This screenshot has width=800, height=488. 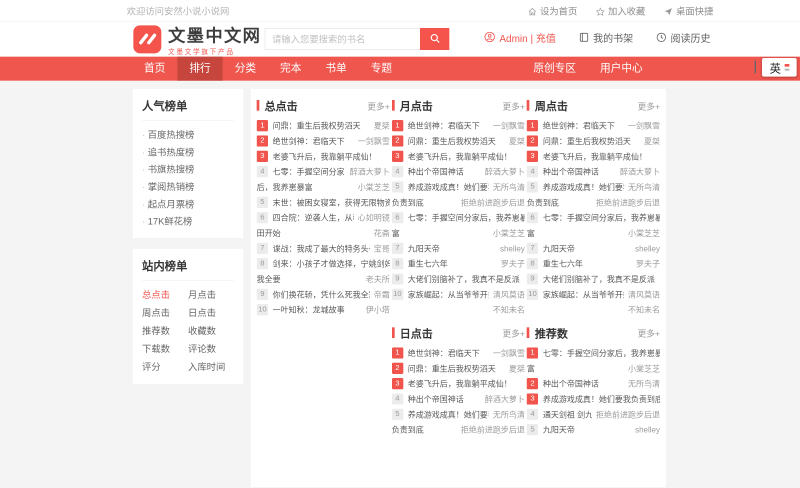 What do you see at coordinates (323, 264) in the screenshot?
I see `book-title-link: 8 剑来：小孩子才做选择，宁姚剑妈` at bounding box center [323, 264].